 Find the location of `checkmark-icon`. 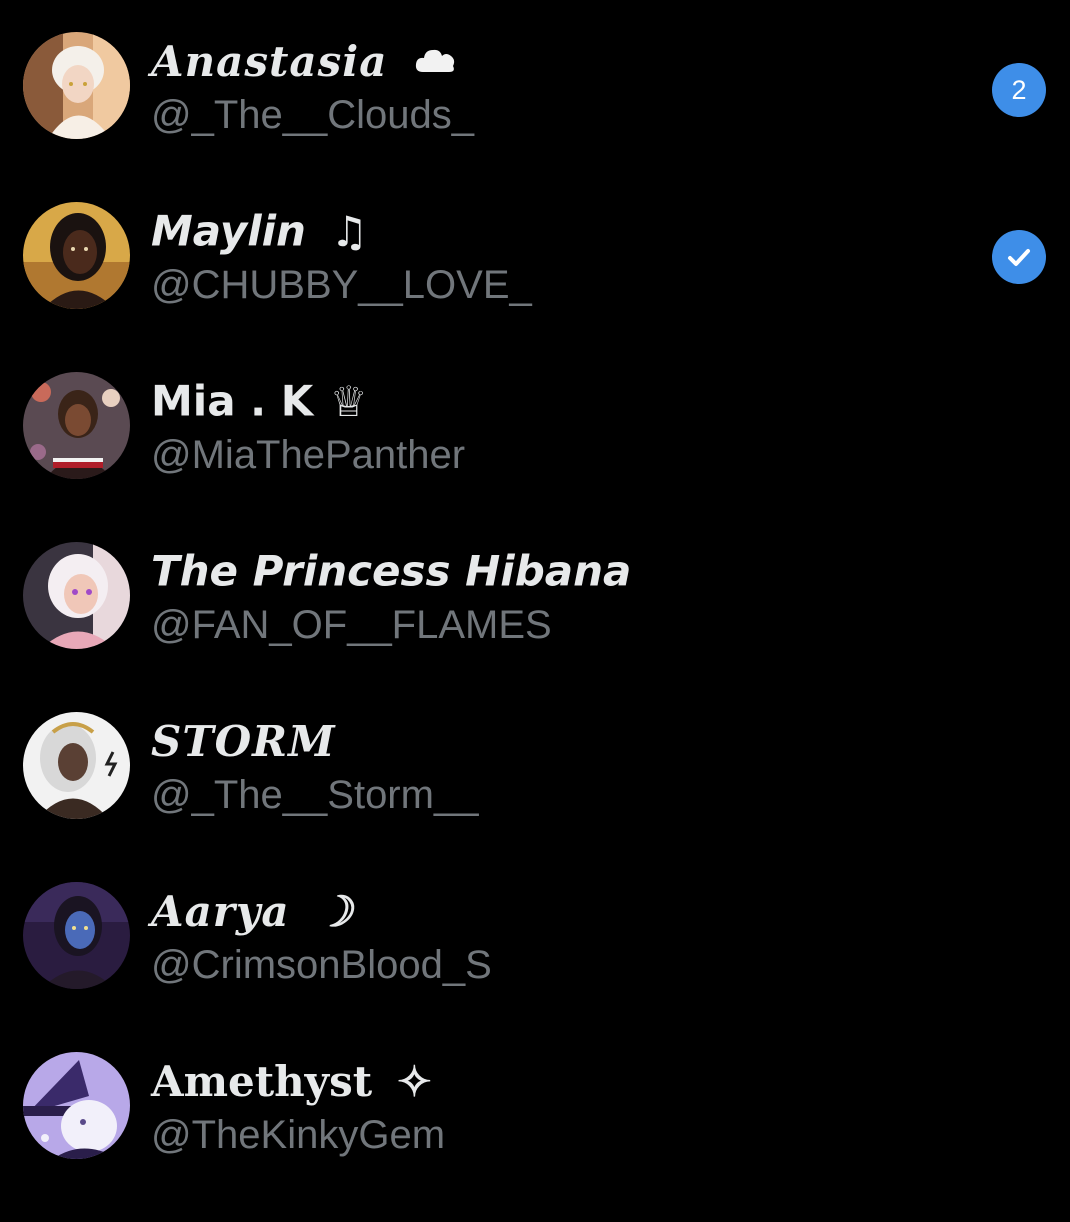

checkmark-icon is located at coordinates (1019, 257).